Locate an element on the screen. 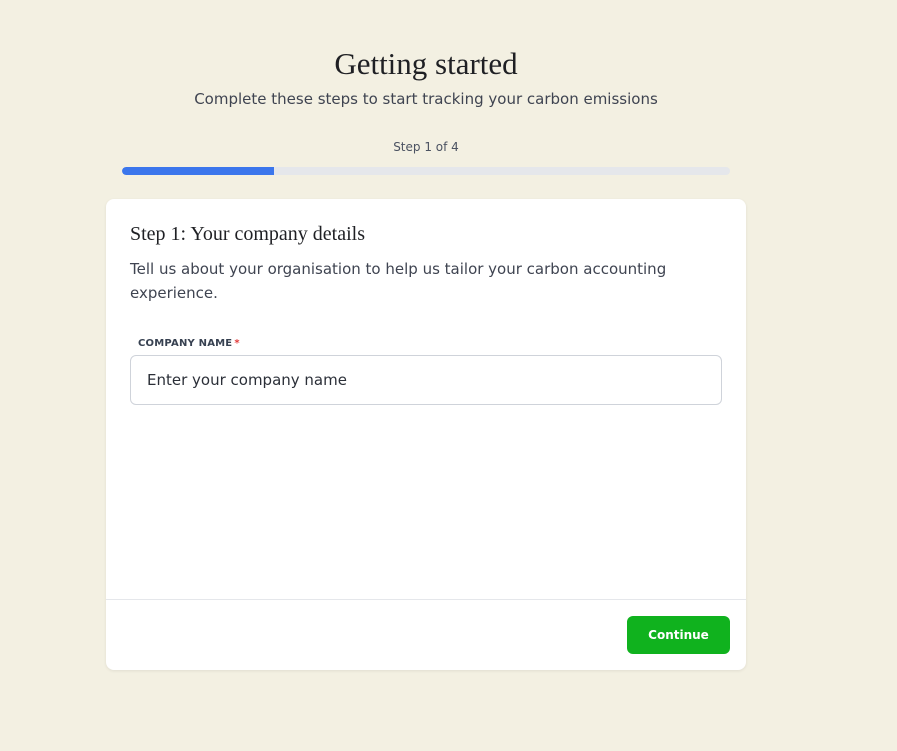 The image size is (897, 751). progress-bar is located at coordinates (426, 171).